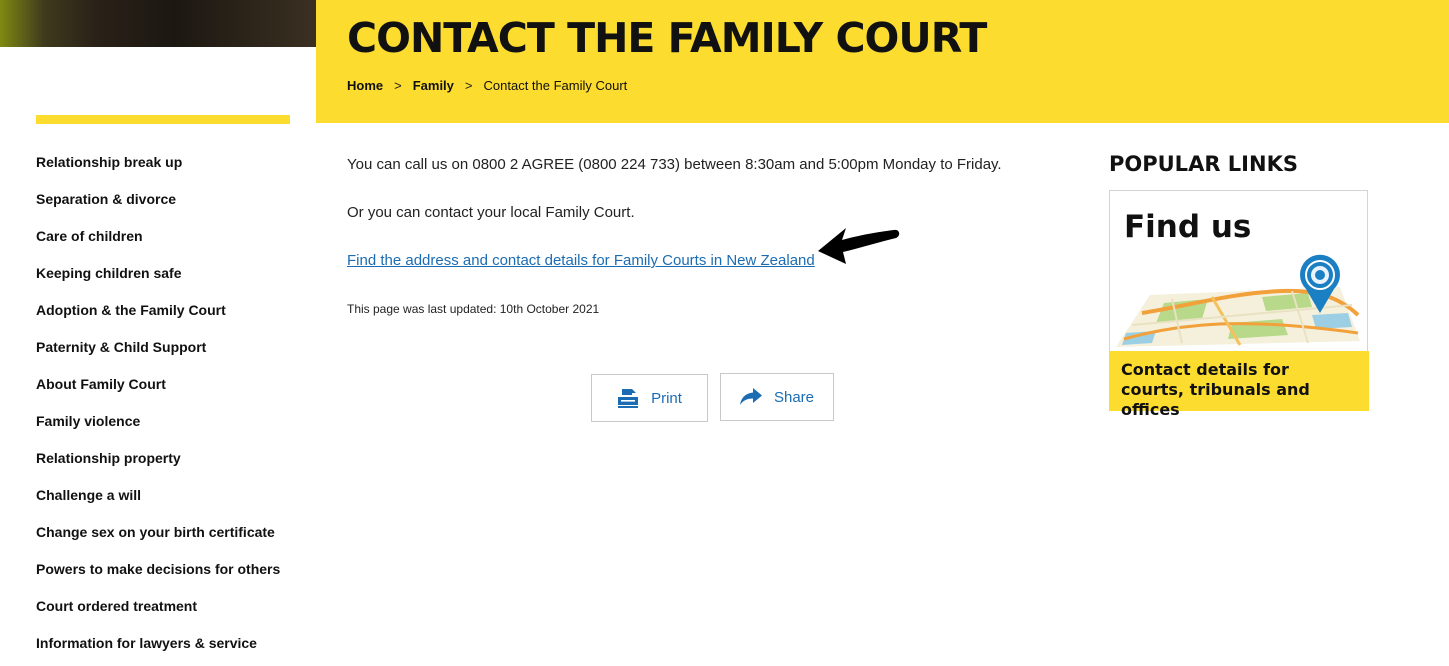 Image resolution: width=1449 pixels, height=666 pixels. What do you see at coordinates (155, 532) in the screenshot?
I see `sidebar-item-change-sex-birth-certificate: Change sex on your birth certificate` at bounding box center [155, 532].